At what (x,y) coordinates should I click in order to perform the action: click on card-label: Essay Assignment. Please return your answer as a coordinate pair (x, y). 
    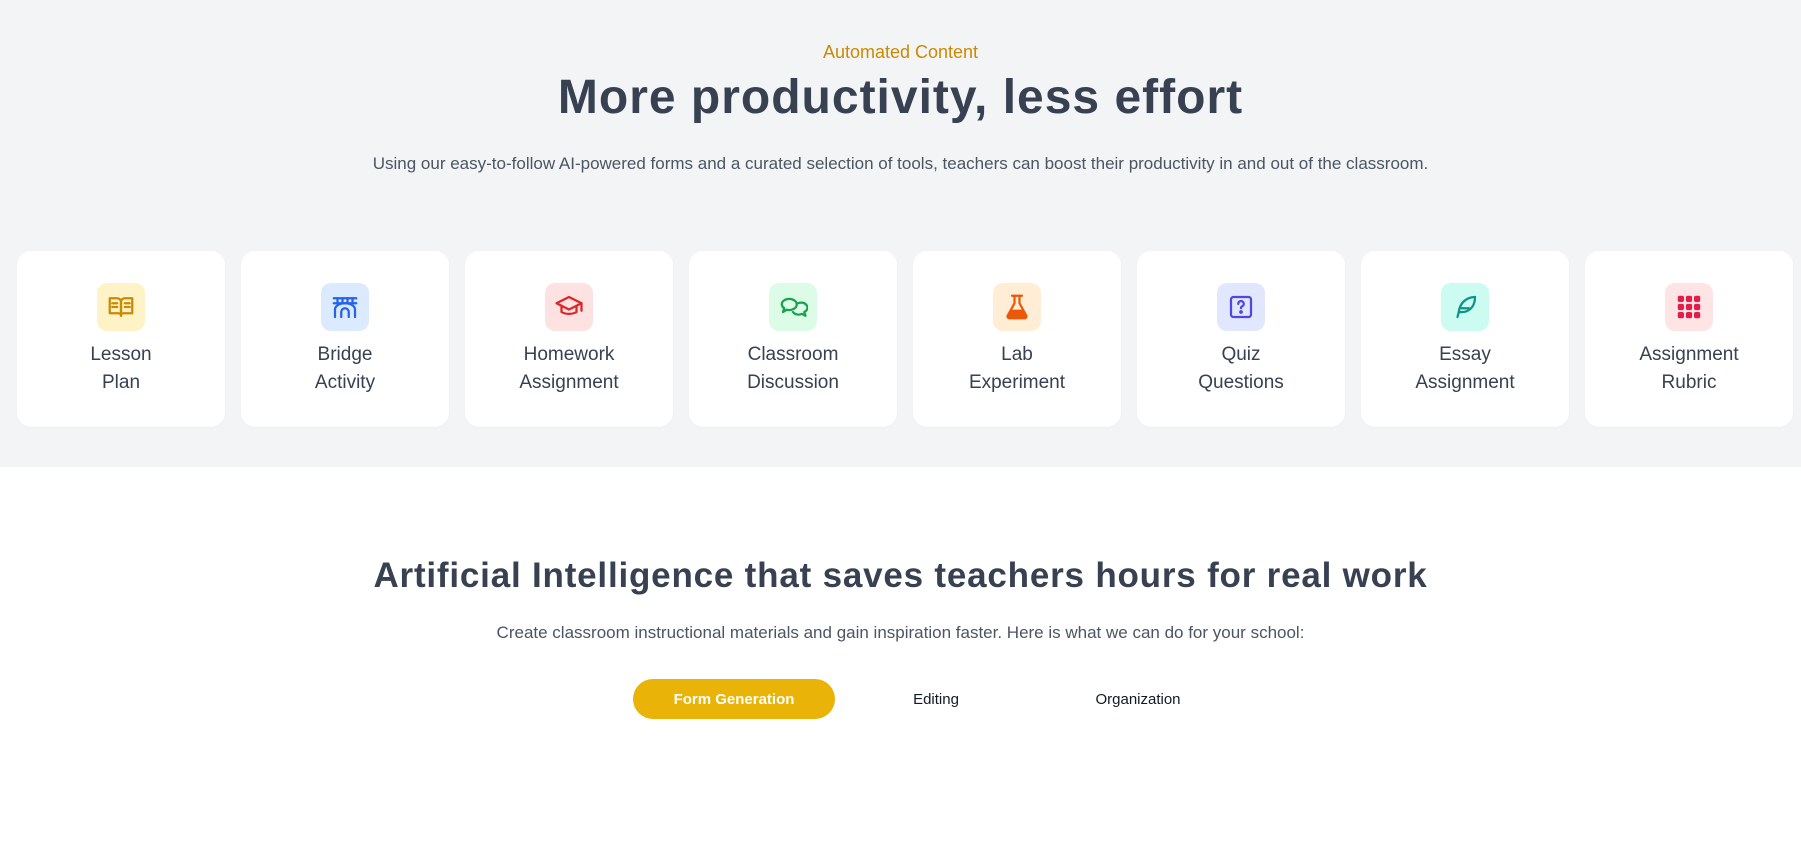
    Looking at the image, I should click on (1465, 368).